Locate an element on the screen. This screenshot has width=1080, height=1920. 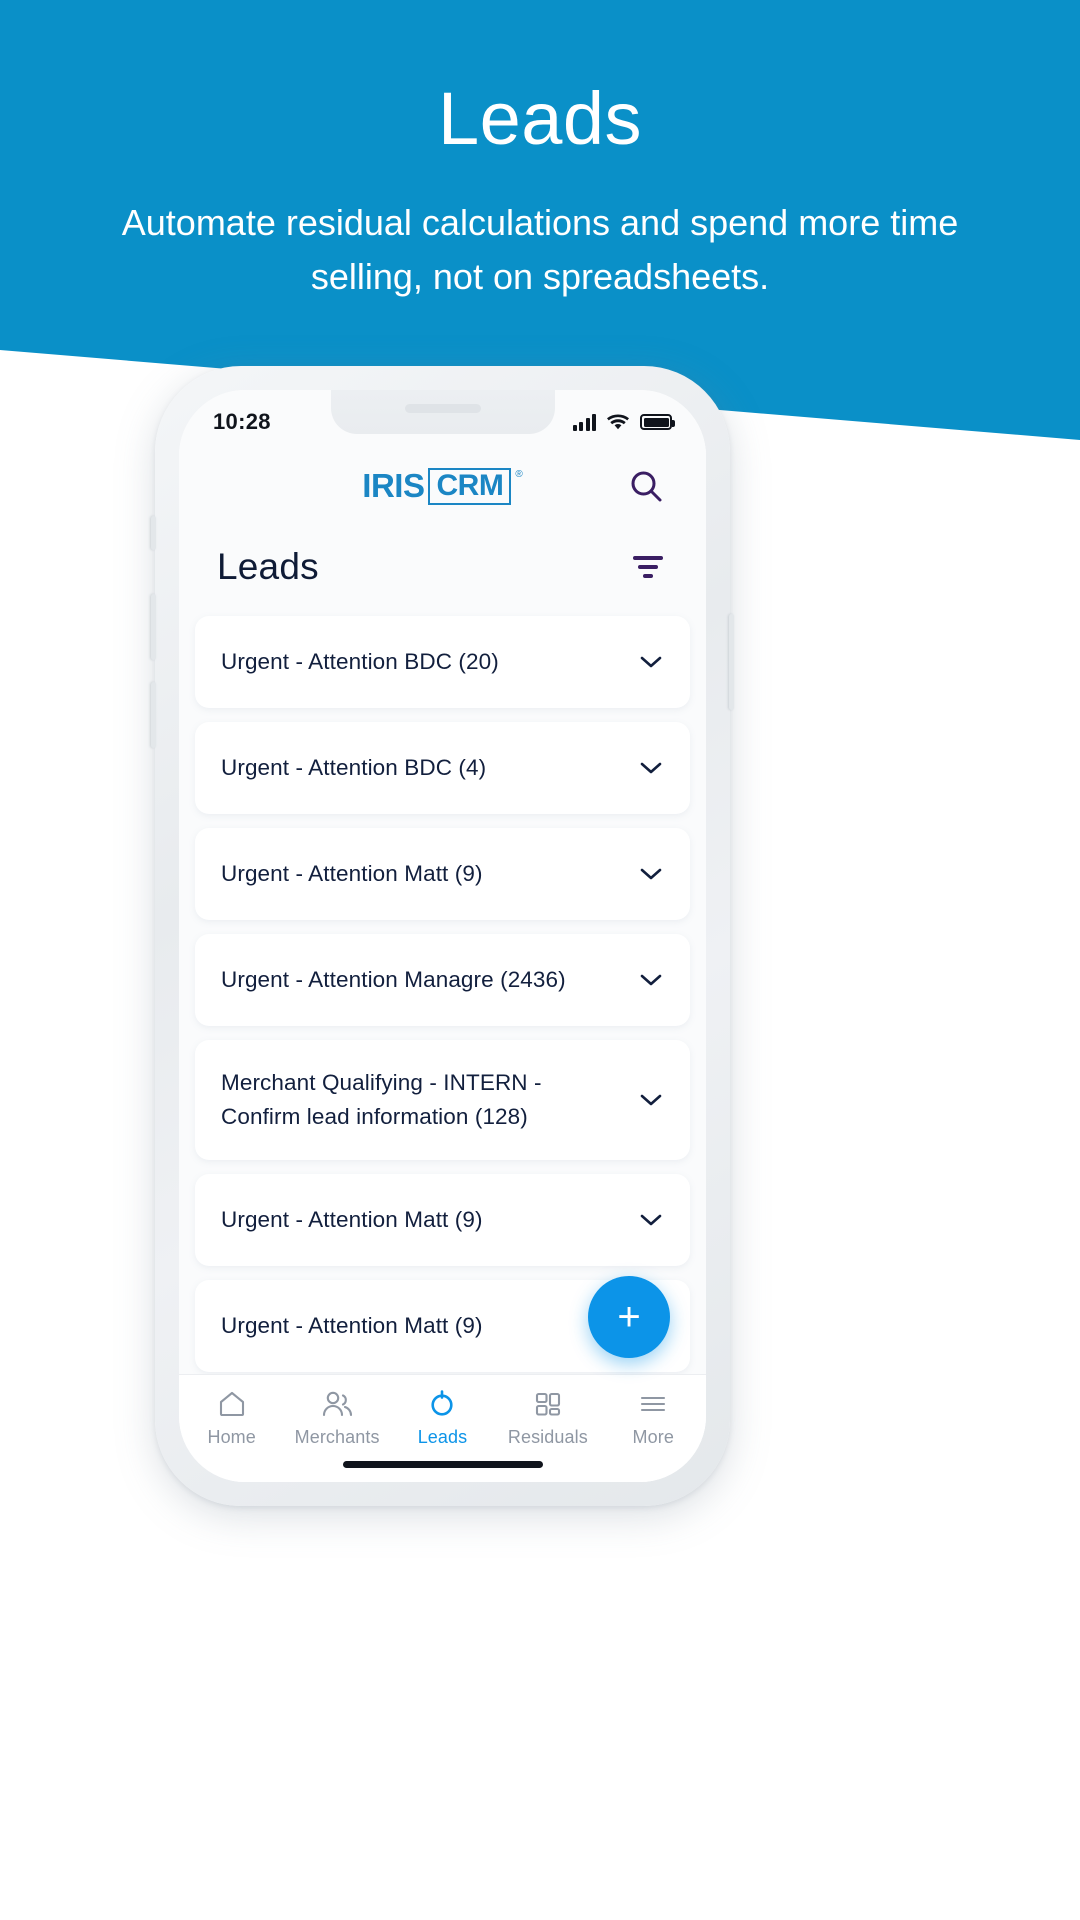
phone-volume-up-button is located at coordinates (153, 627).